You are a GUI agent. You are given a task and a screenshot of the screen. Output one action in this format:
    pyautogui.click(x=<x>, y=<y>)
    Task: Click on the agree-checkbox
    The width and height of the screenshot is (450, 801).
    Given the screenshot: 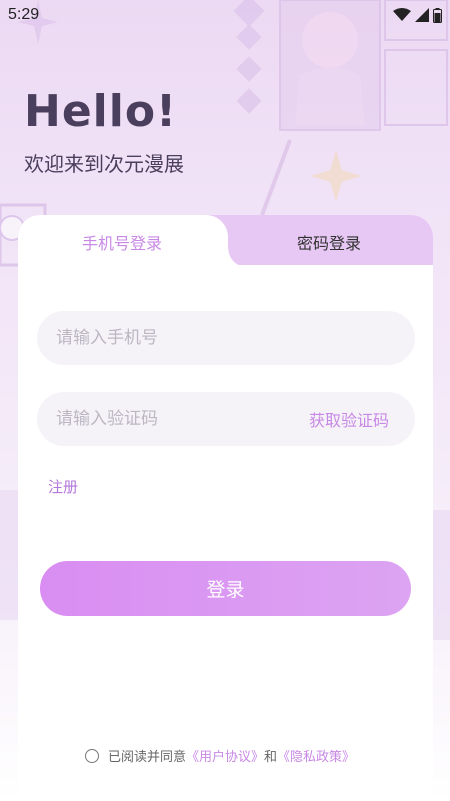 What is the action you would take?
    pyautogui.click(x=92, y=755)
    